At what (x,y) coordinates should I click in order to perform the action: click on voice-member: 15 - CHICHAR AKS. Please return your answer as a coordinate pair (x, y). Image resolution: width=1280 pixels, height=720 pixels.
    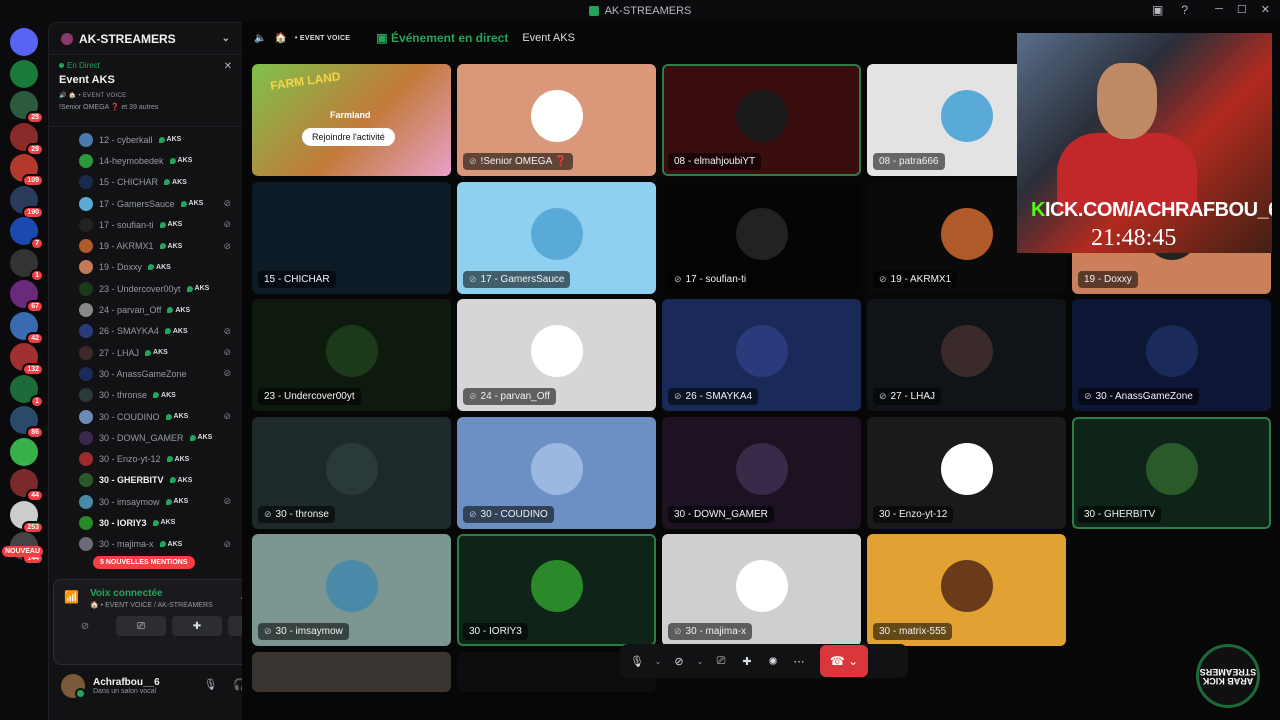
    Looking at the image, I should click on (146, 182).